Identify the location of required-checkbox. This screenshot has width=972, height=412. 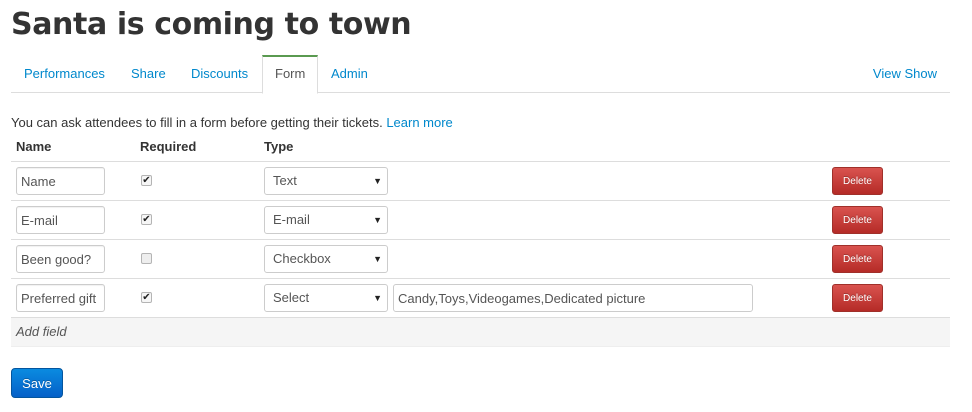
(146, 258).